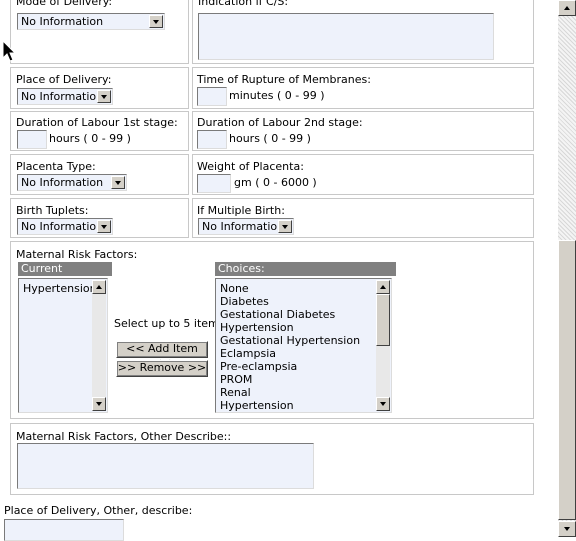 The image size is (576, 541). What do you see at coordinates (124, 436) in the screenshot?
I see `risk-other-label: Maternal Risk Factors, Other Describe::` at bounding box center [124, 436].